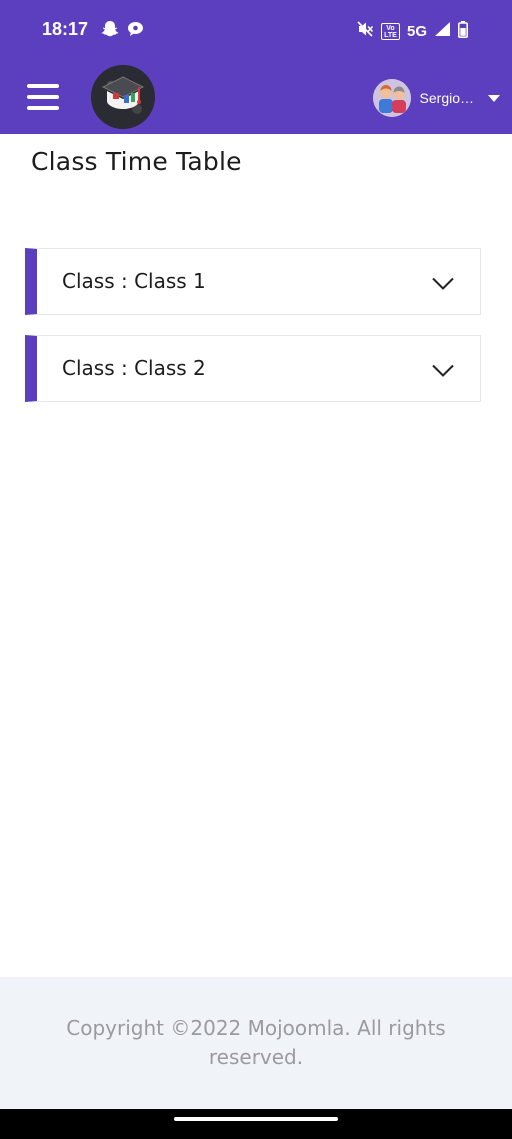 This screenshot has height=1139, width=512. Describe the element at coordinates (416, 31) in the screenshot. I see `network-type: 5G` at that location.